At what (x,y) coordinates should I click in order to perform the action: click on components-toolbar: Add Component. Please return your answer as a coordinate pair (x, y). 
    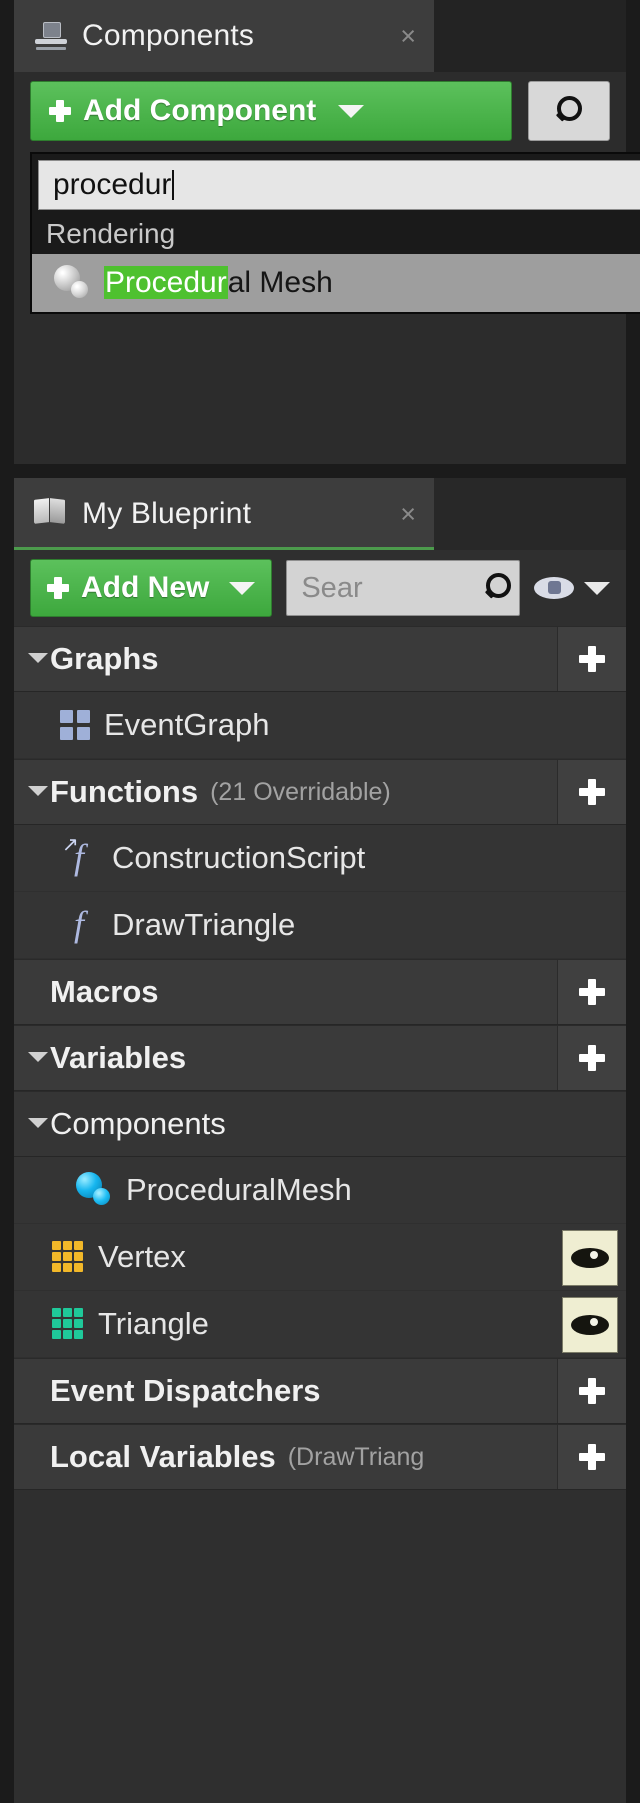
    Looking at the image, I should click on (320, 111).